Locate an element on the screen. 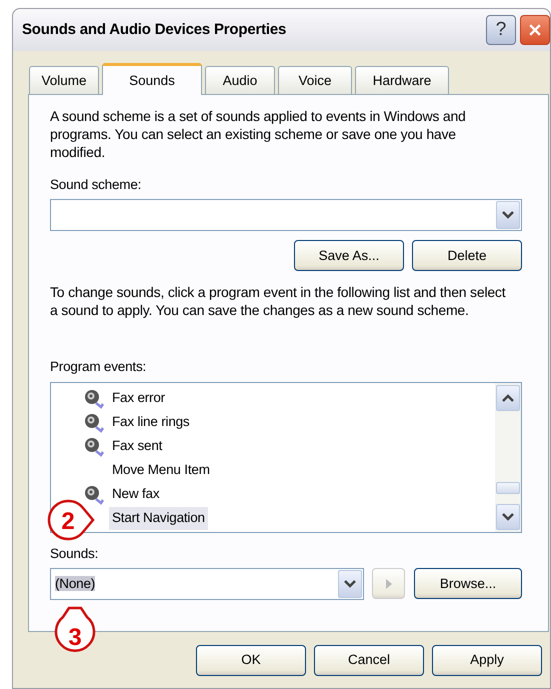 This screenshot has height=689, width=551. field-value: (None) is located at coordinates (75, 583).